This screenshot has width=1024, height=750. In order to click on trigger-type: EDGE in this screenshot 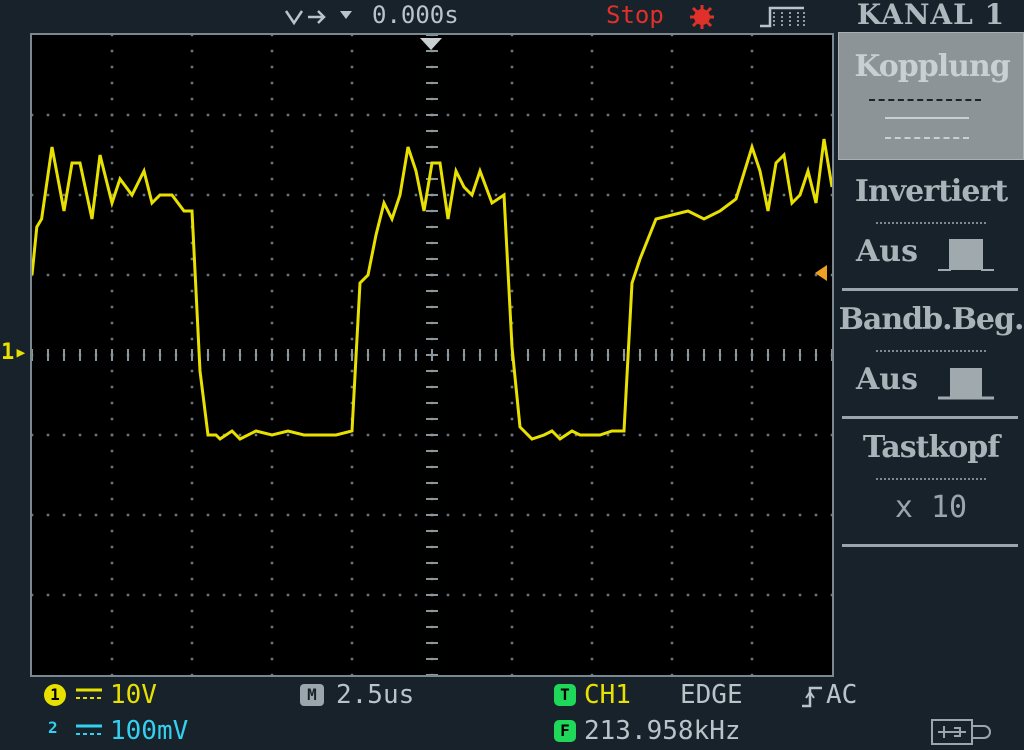, I will do `click(711, 695)`.